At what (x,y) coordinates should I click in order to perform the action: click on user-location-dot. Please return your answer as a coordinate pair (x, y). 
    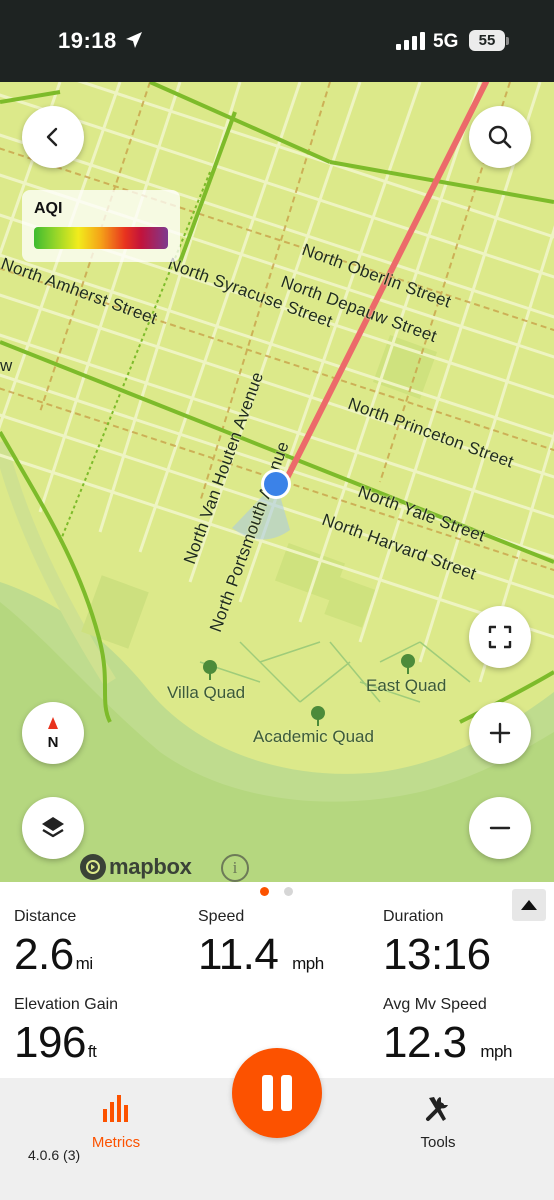
    Looking at the image, I should click on (276, 484).